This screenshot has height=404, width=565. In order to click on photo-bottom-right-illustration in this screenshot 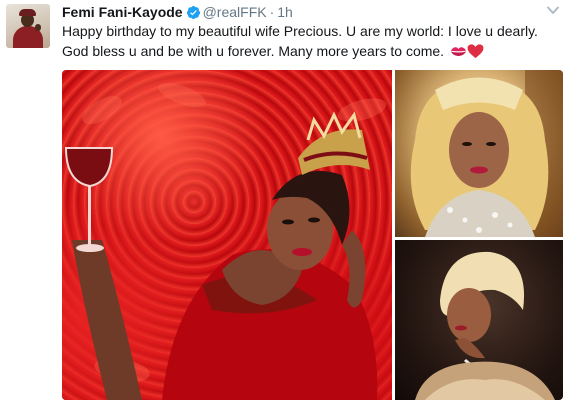, I will do `click(485, 325)`.